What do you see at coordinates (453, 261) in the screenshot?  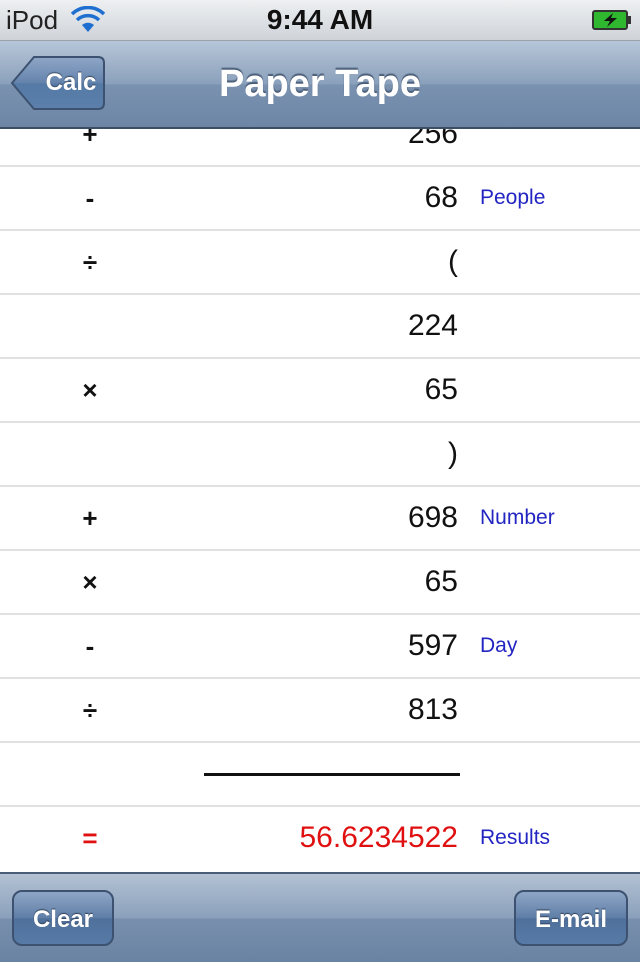 I see `value: (` at bounding box center [453, 261].